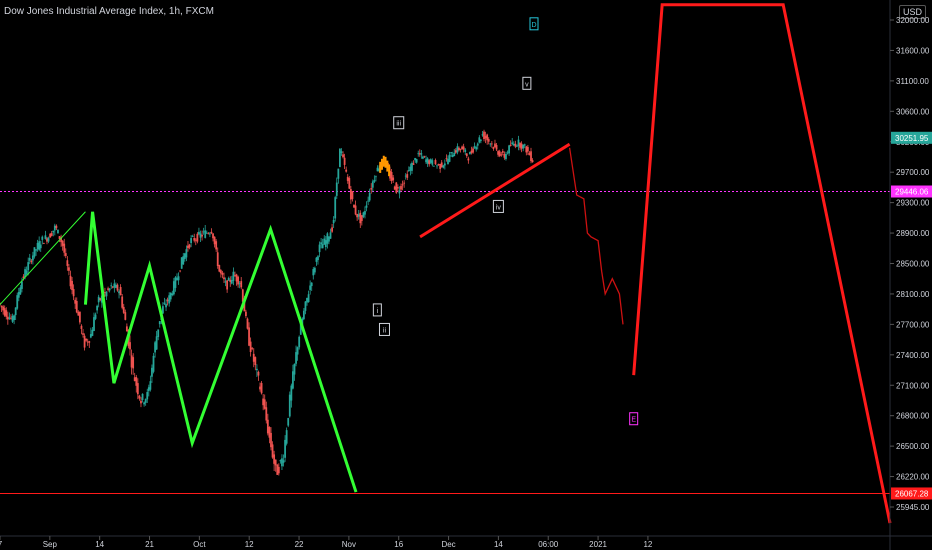 The image size is (932, 550). What do you see at coordinates (912, 138) in the screenshot?
I see `price-label: 30251.95` at bounding box center [912, 138].